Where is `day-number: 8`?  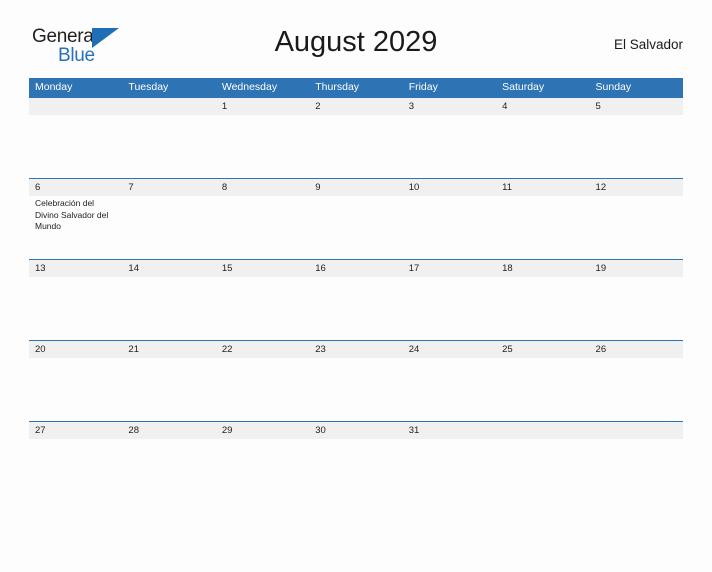
day-number: 8 is located at coordinates (262, 187).